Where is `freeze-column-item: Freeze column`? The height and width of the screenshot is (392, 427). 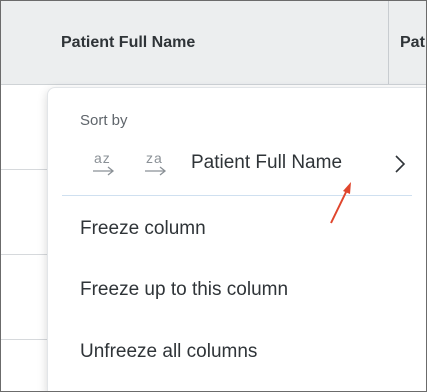
freeze-column-item: Freeze column is located at coordinates (143, 229).